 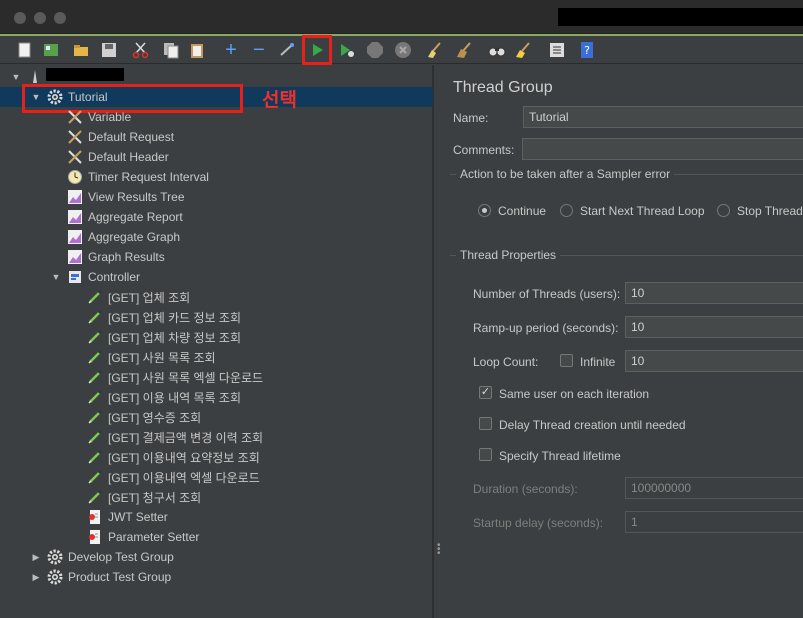 I want to click on tree-item-request: [GET] 업체 조회, so click(x=216, y=297).